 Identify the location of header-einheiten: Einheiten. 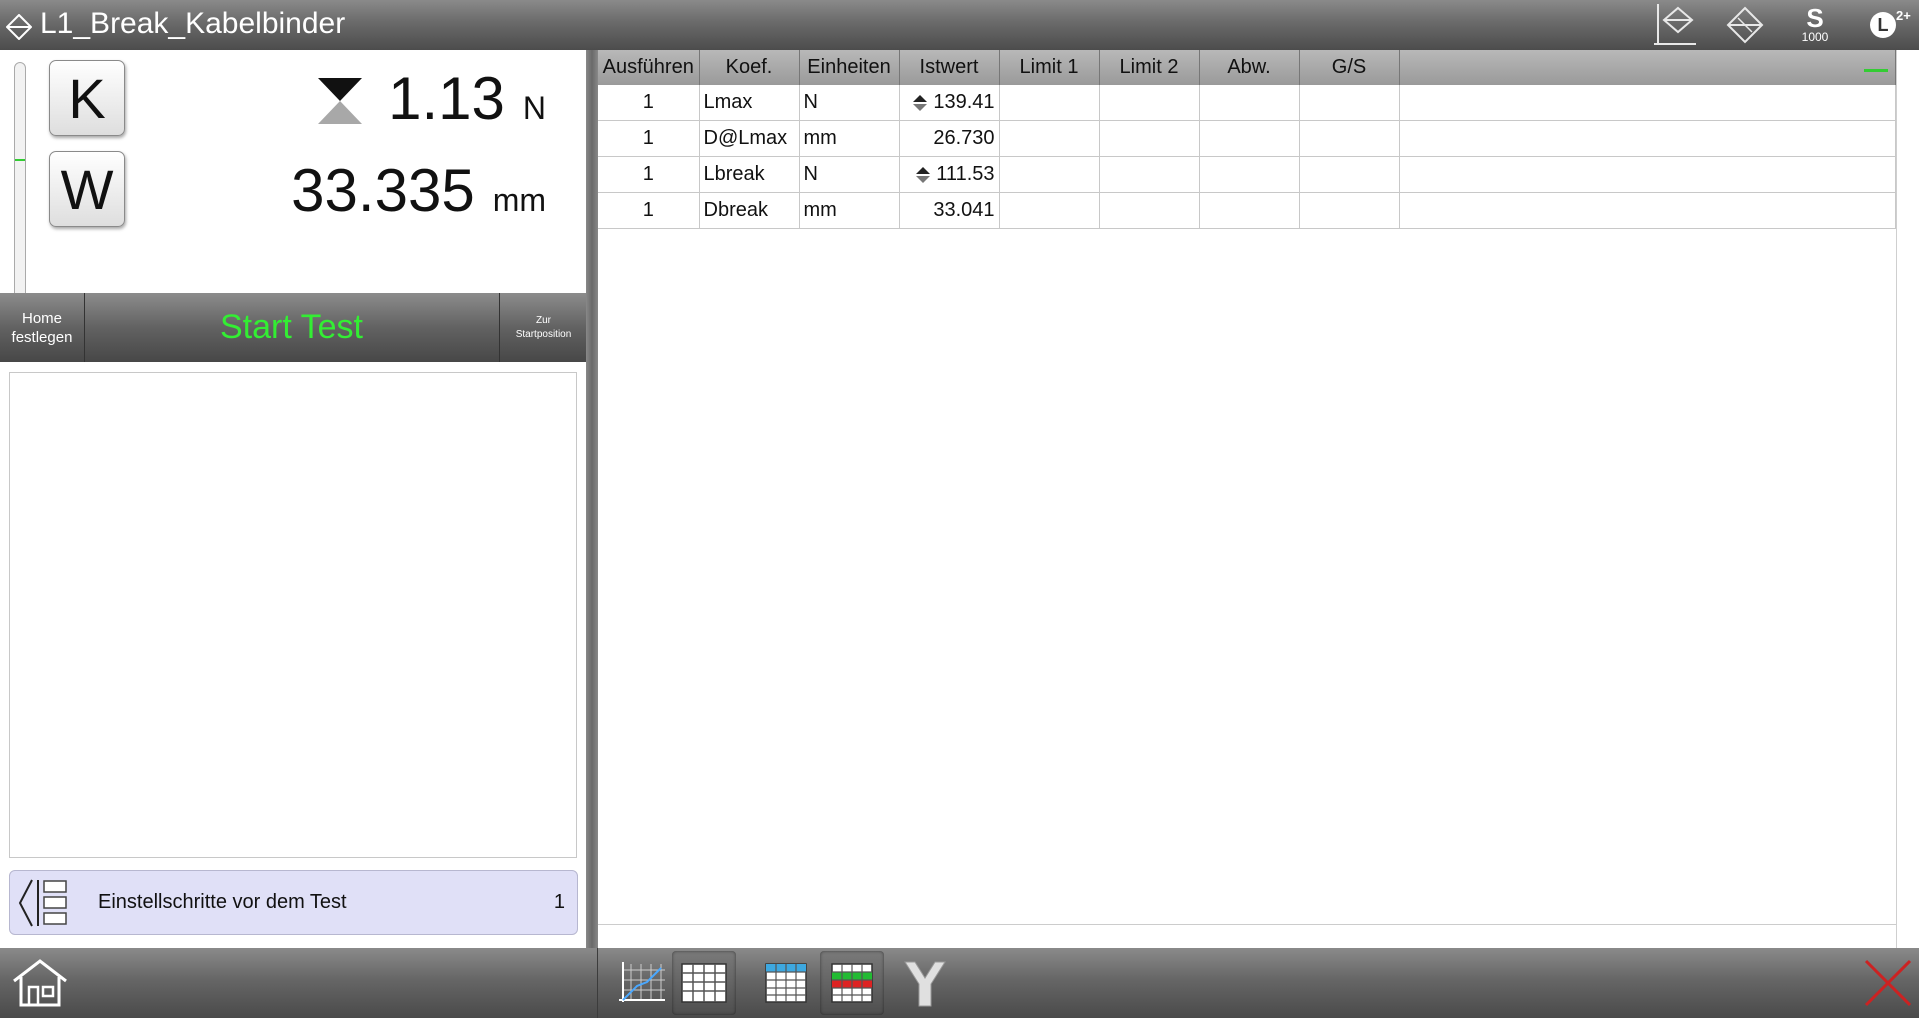
(849, 67).